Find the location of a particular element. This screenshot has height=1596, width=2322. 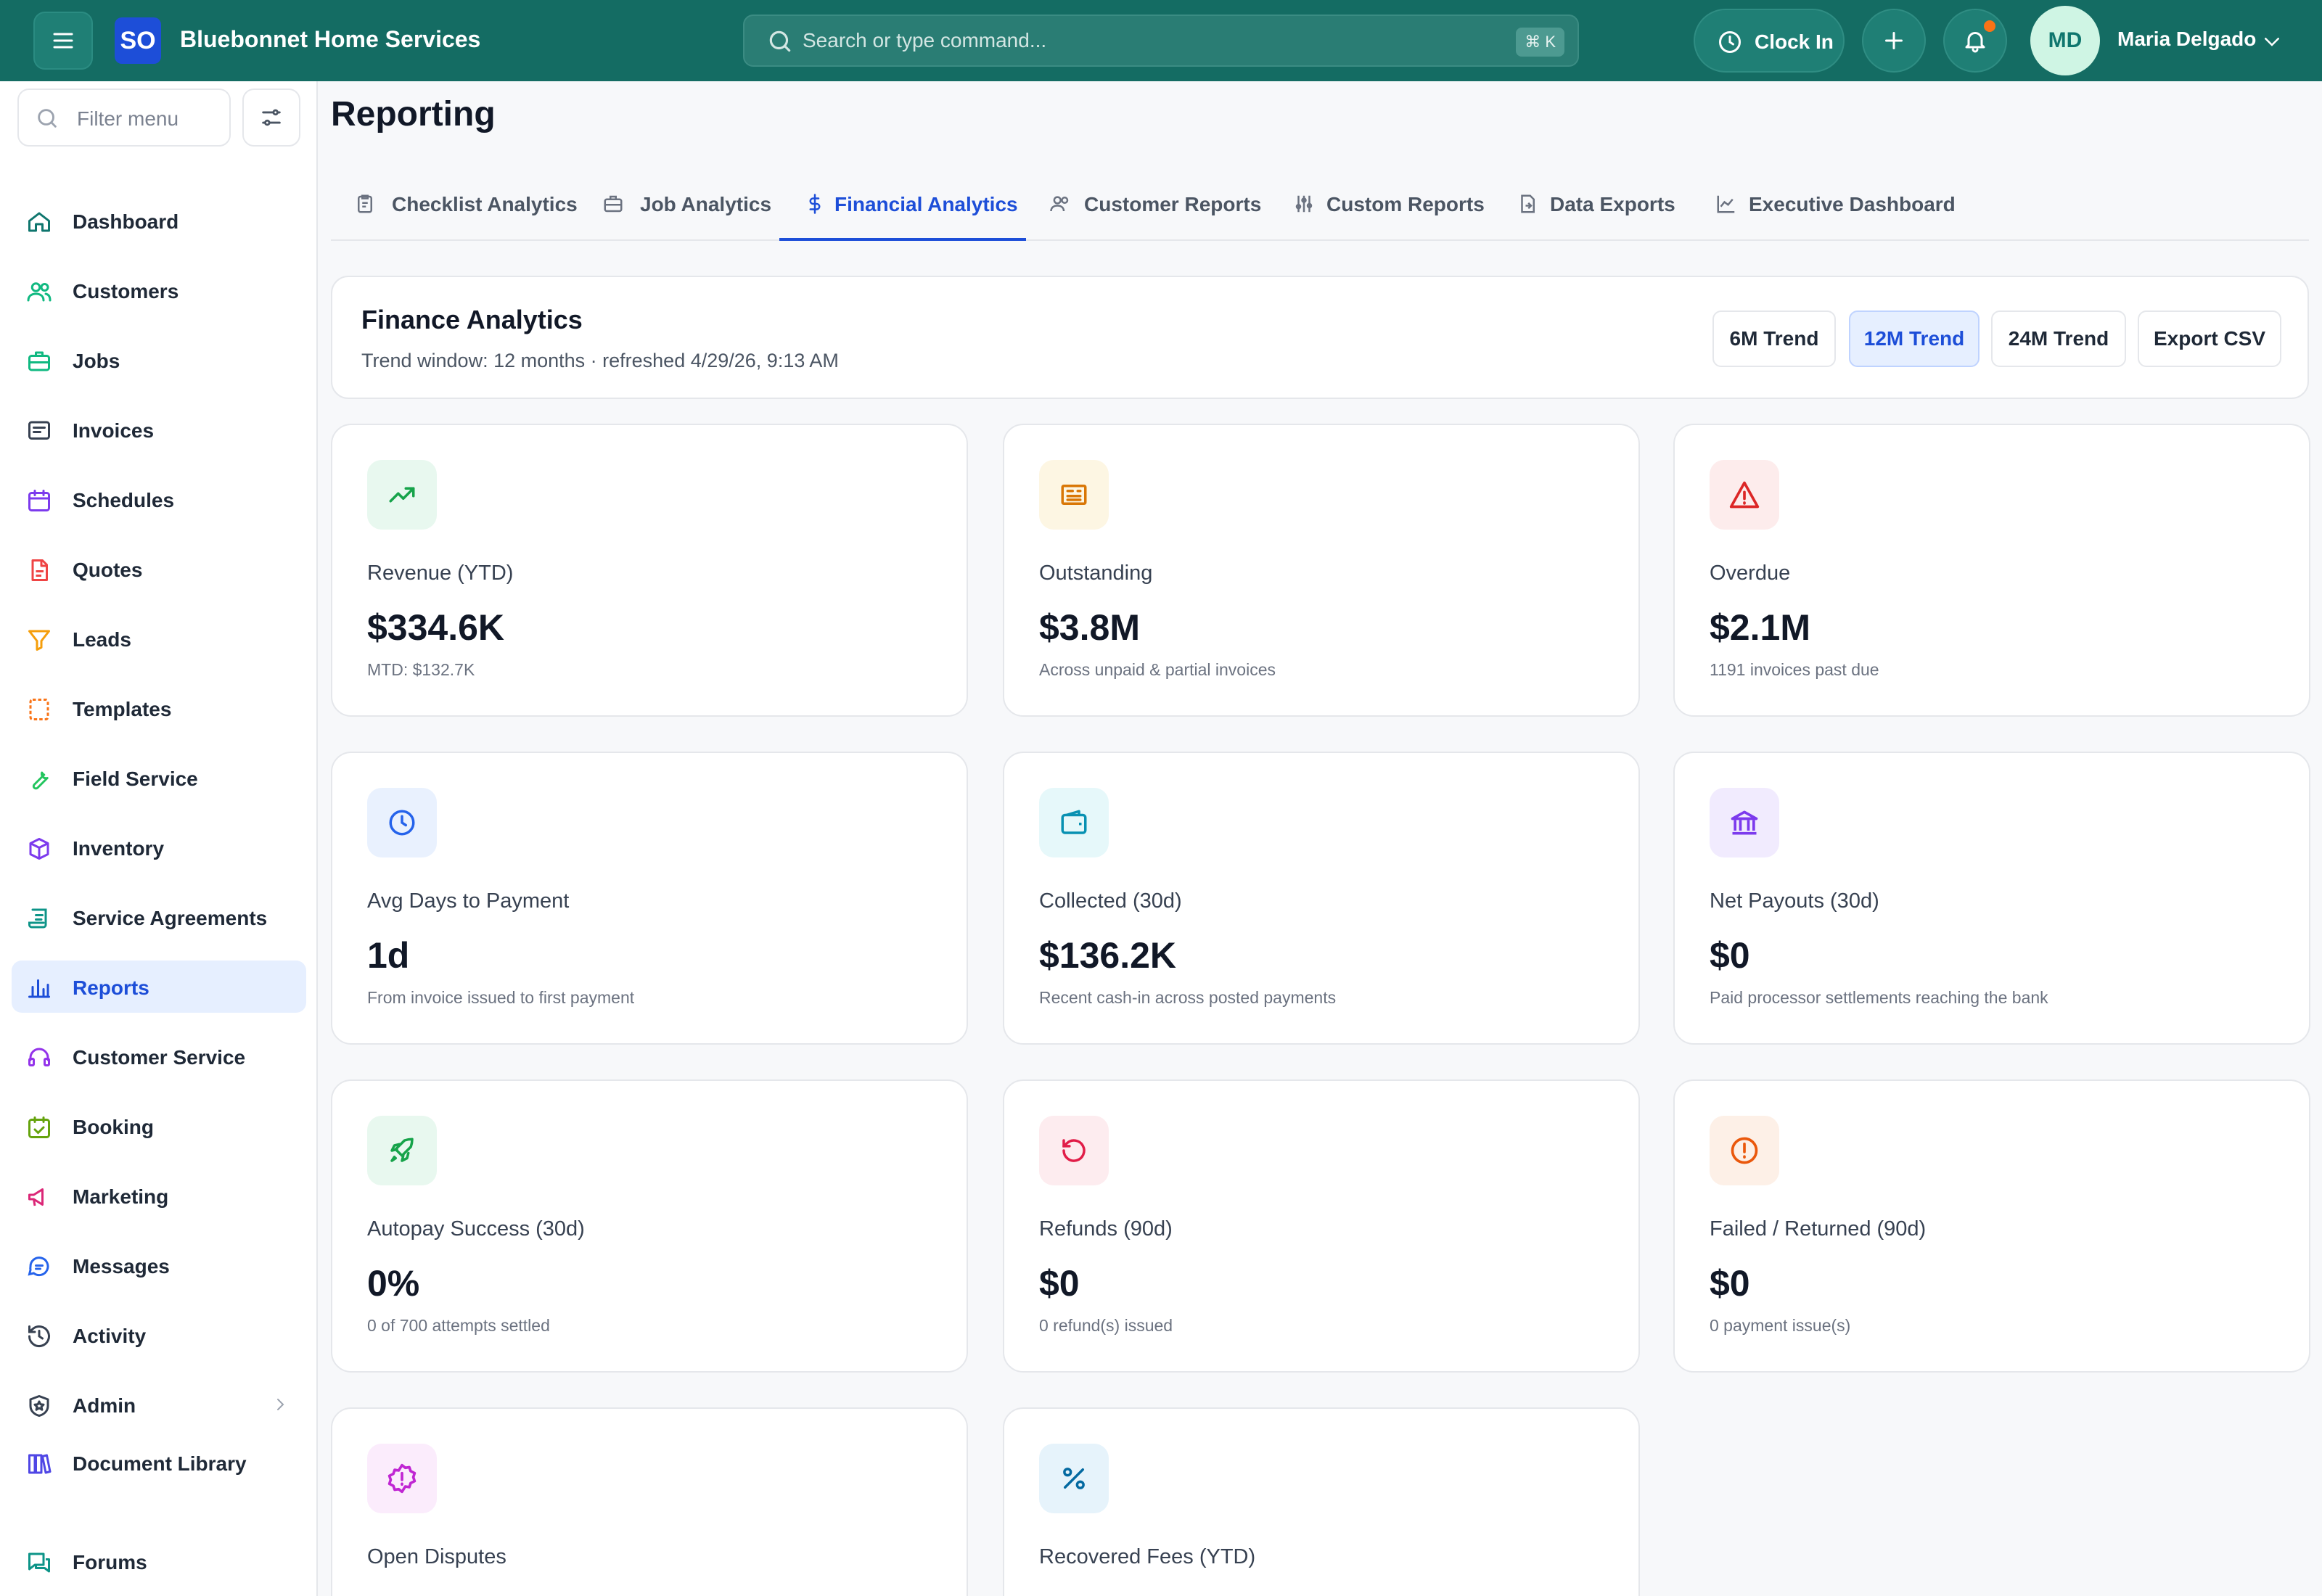

tab-checklist-analytics: Checklist Analytics is located at coordinates (466, 207).